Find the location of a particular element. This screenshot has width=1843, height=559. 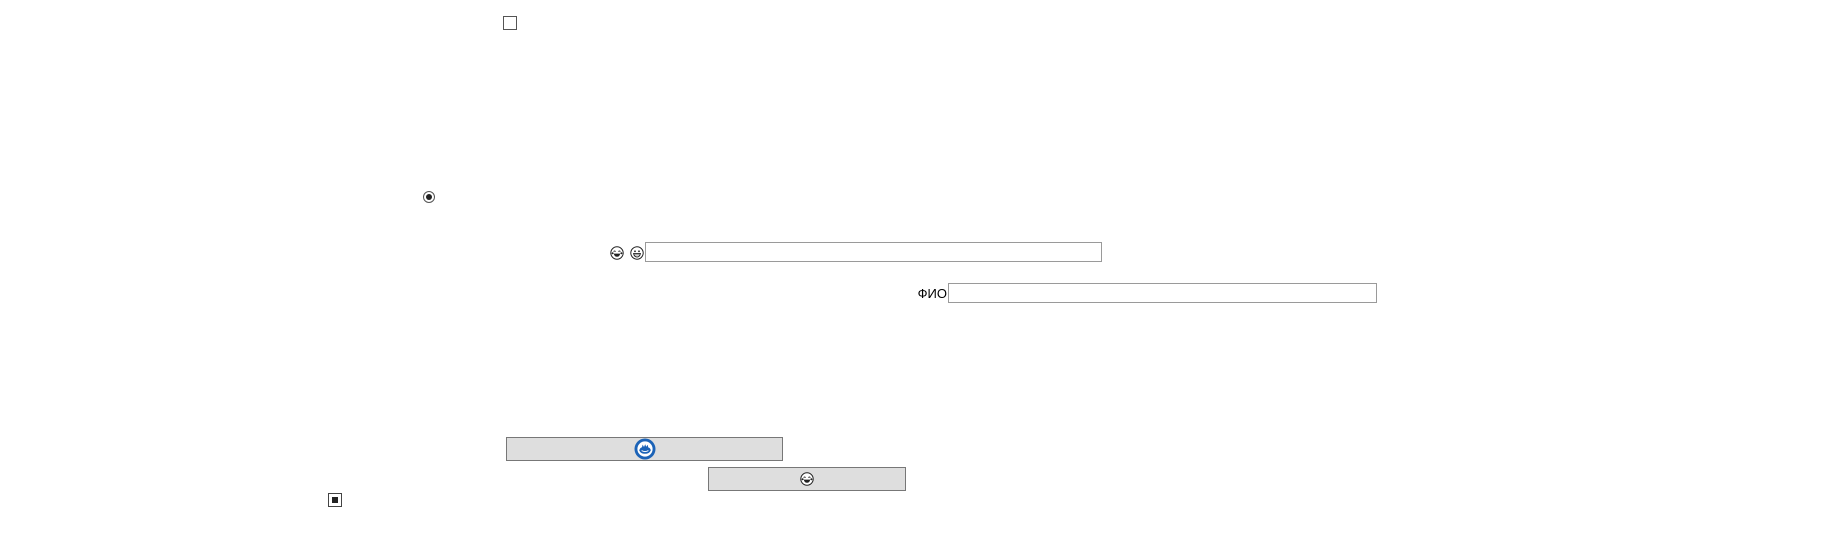

top-checkbox is located at coordinates (510, 23).